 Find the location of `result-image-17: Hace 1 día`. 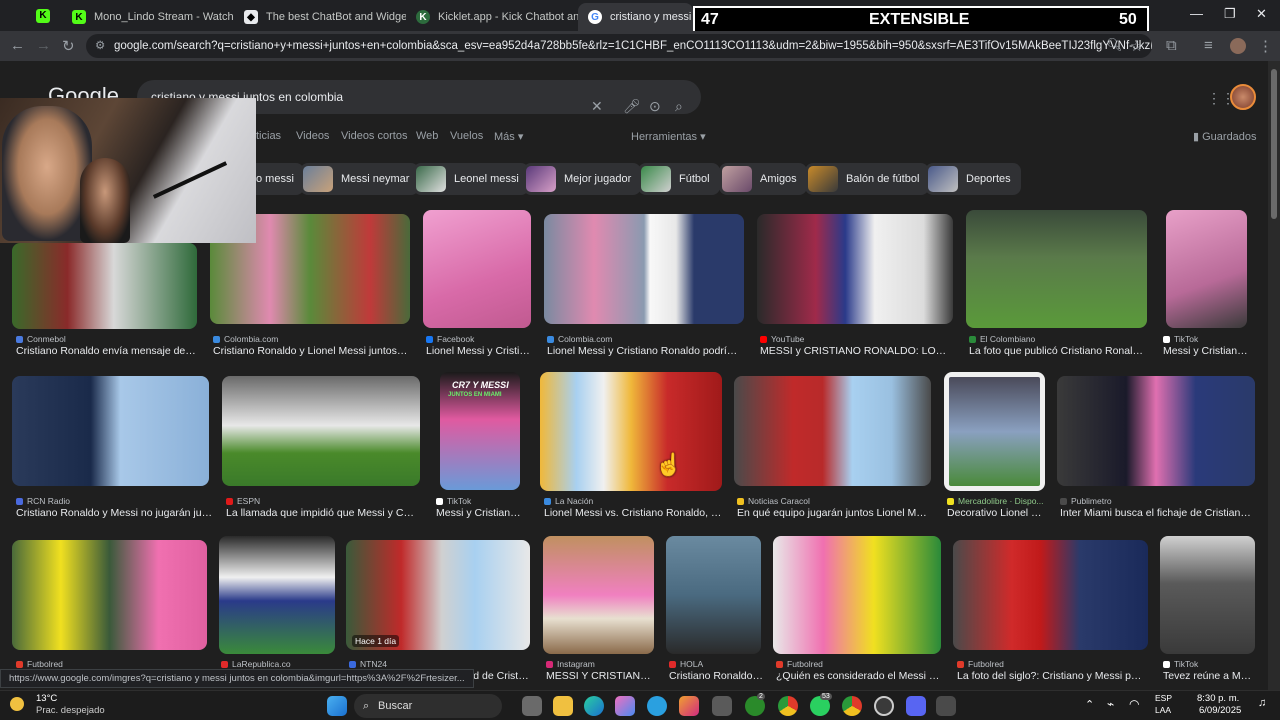

result-image-17: Hace 1 día is located at coordinates (438, 595).